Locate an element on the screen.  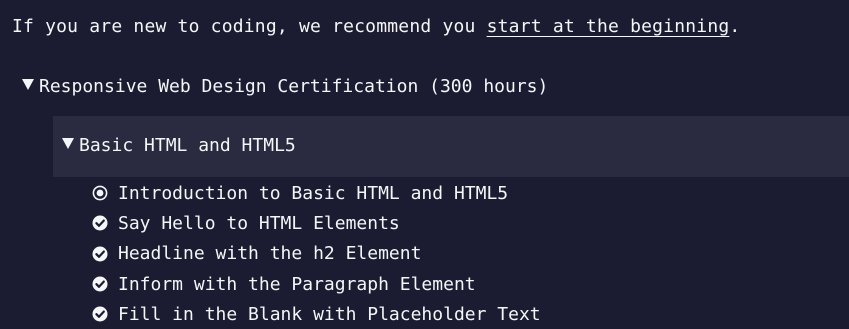
lesson-title: Inform with the Paragraph Element is located at coordinates (297, 284).